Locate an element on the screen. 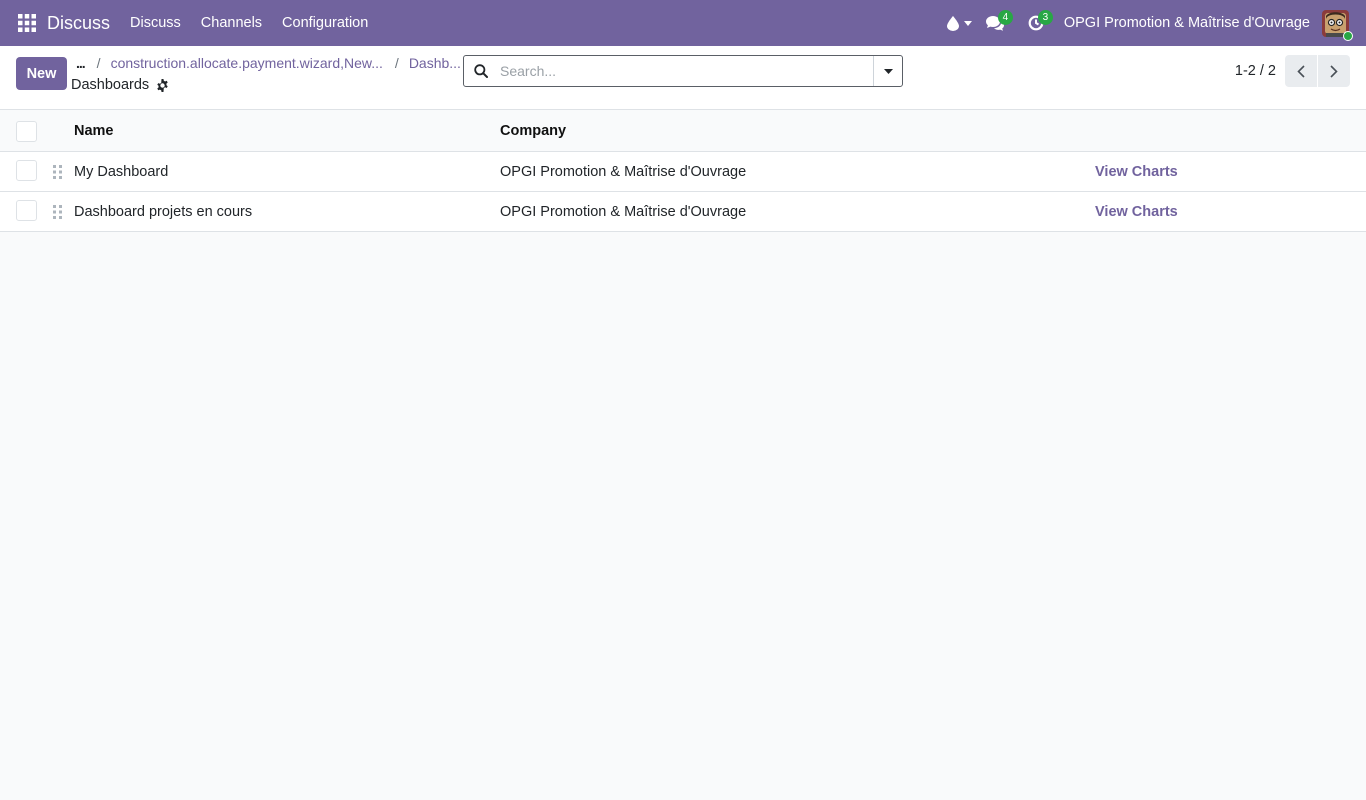 The image size is (1366, 800). chevron-right-icon is located at coordinates (1334, 71).